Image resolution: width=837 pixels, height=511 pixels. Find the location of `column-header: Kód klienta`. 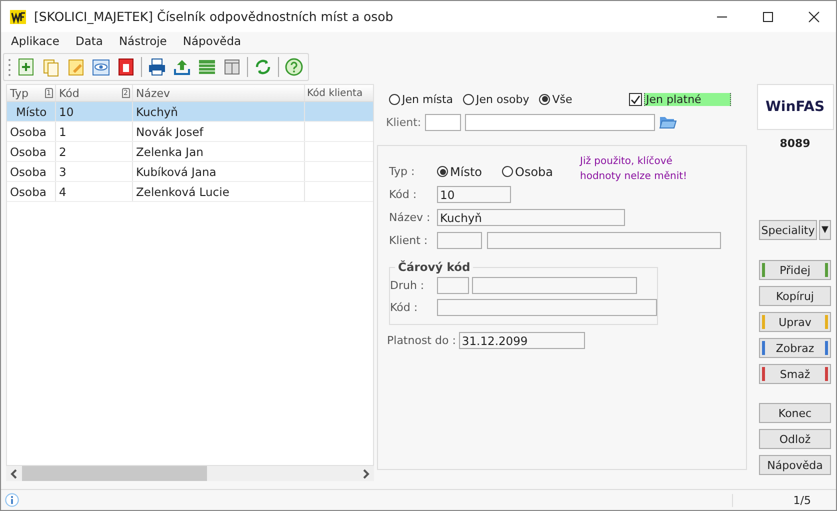

column-header: Kód klienta is located at coordinates (339, 93).